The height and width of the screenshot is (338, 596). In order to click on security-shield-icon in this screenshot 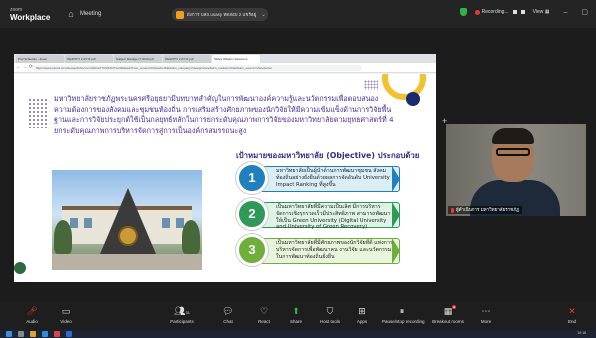, I will do `click(463, 12)`.